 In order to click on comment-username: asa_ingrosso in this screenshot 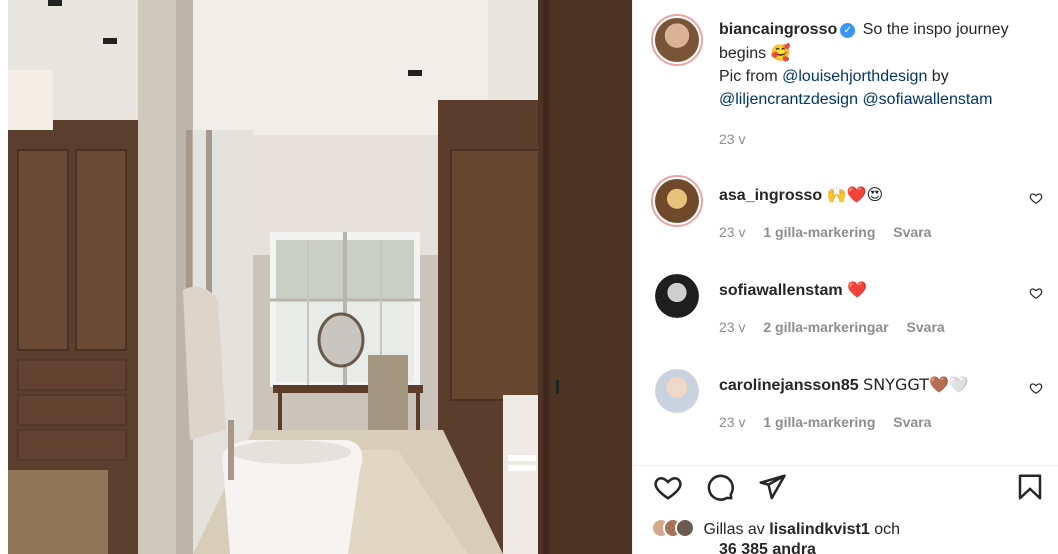, I will do `click(770, 195)`.